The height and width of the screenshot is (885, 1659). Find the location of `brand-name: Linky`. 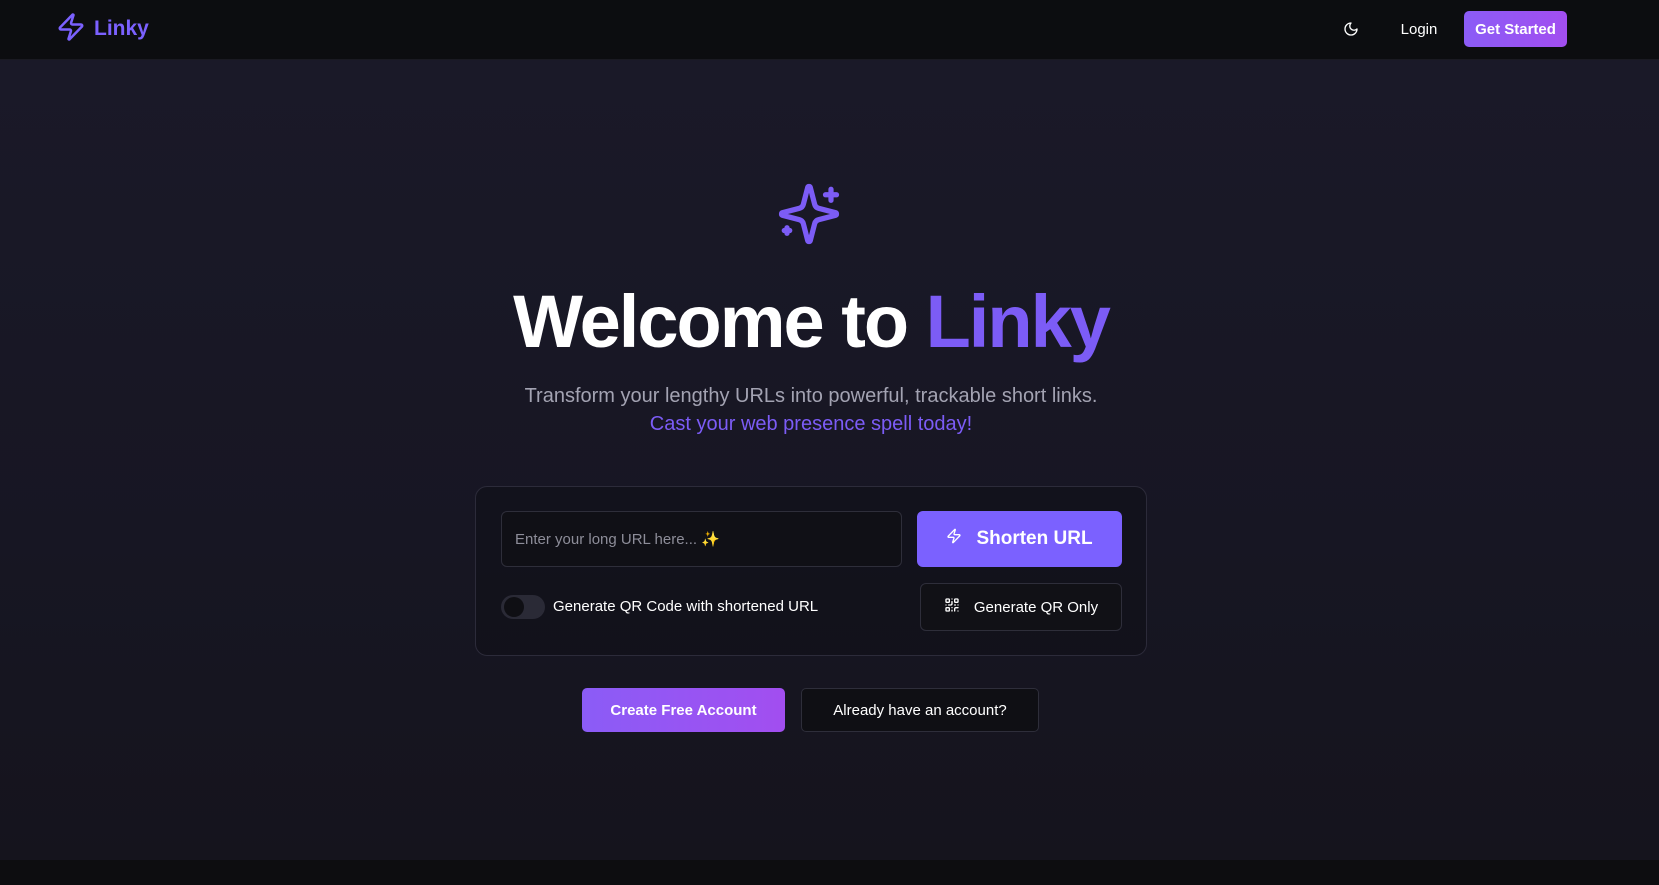

brand-name: Linky is located at coordinates (121, 28).